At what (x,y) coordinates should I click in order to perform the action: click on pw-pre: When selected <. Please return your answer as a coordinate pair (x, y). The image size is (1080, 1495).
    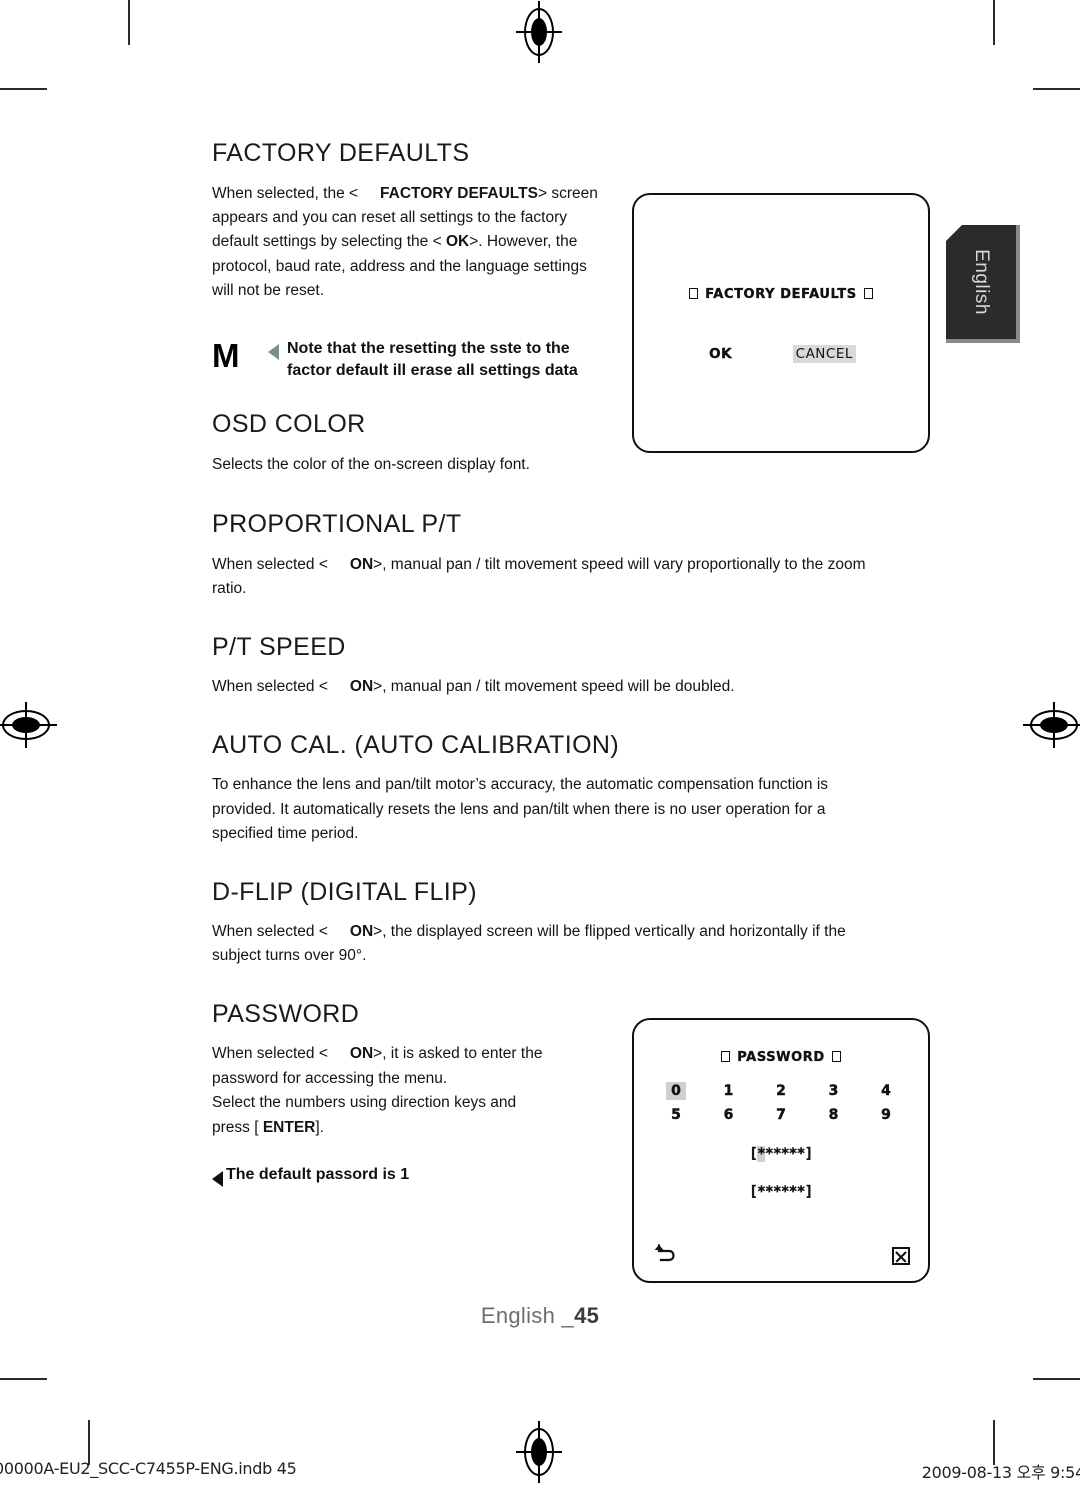
    Looking at the image, I should click on (270, 1054).